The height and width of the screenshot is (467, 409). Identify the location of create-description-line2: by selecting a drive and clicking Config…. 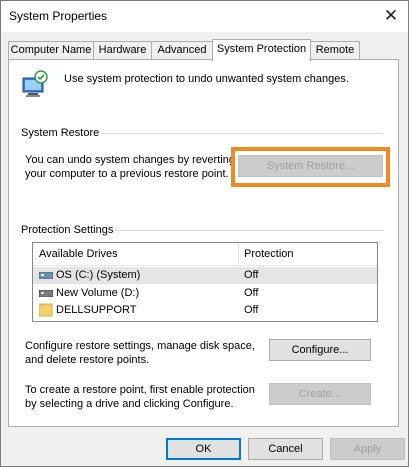
(129, 404).